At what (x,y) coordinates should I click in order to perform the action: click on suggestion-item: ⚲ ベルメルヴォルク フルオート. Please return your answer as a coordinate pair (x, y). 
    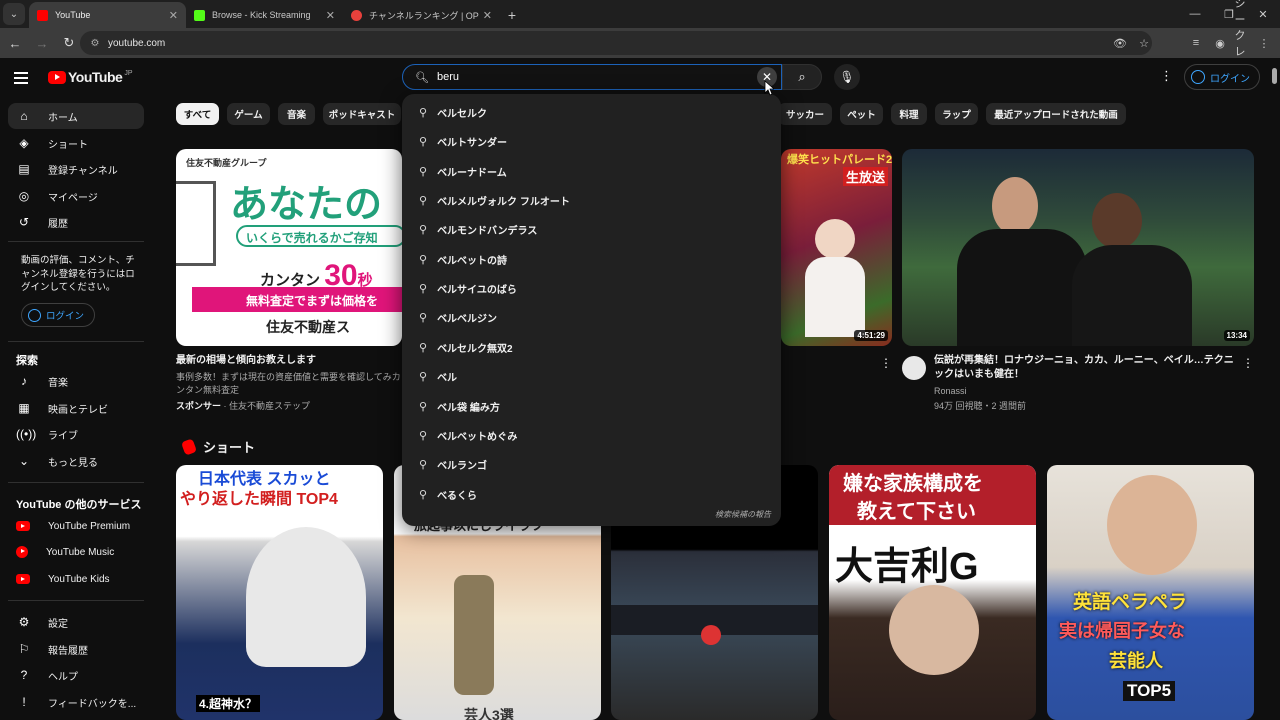
    Looking at the image, I should click on (591, 200).